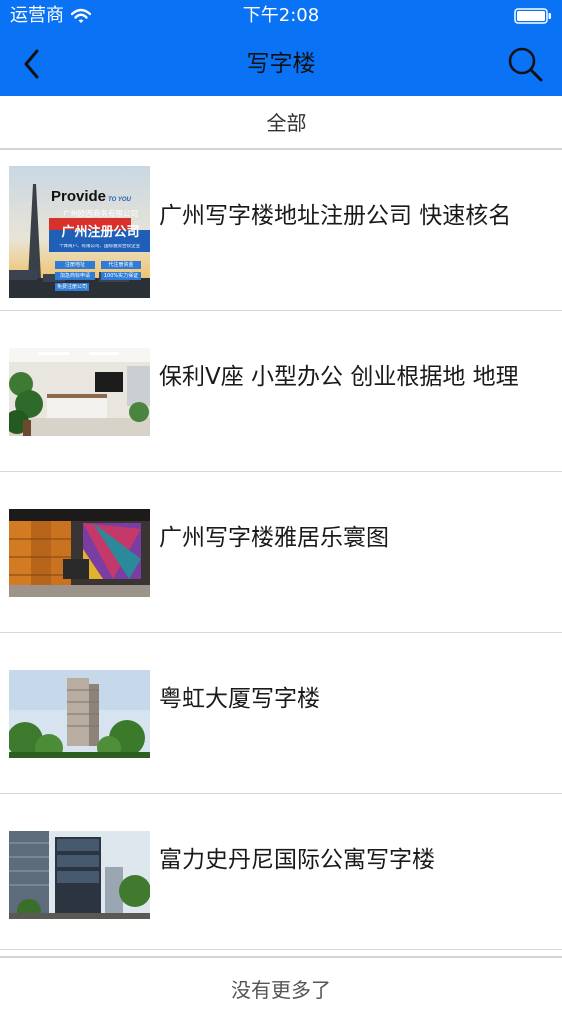 Image resolution: width=562 pixels, height=1022 pixels. What do you see at coordinates (100, 213) in the screenshot?
I see `thumb-company-name: 广州欧西商务有限公司` at bounding box center [100, 213].